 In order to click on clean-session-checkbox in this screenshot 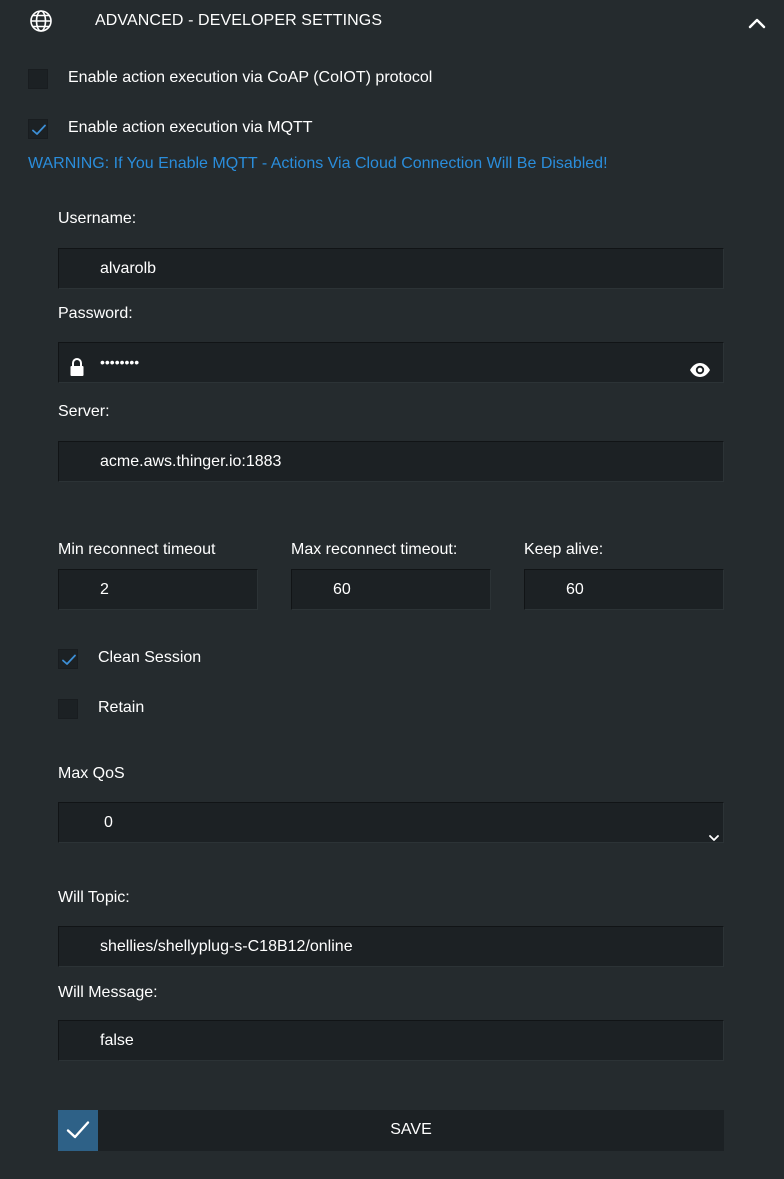, I will do `click(68, 659)`.